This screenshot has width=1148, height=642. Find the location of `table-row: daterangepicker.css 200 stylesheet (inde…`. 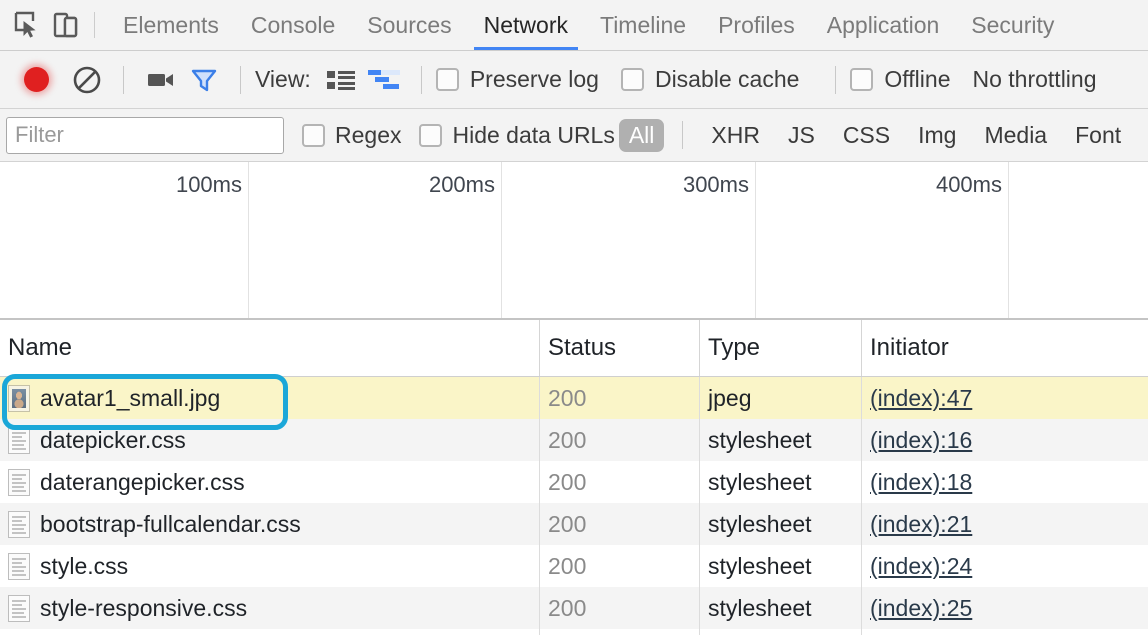

table-row: daterangepicker.css 200 stylesheet (inde… is located at coordinates (574, 482).